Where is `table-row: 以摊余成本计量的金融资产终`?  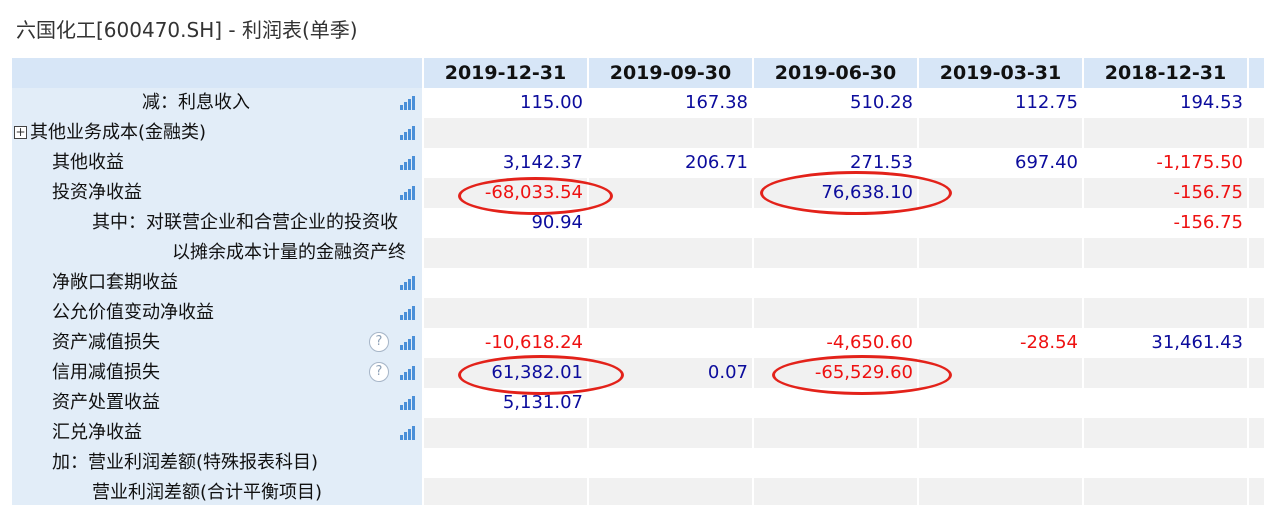 table-row: 以摊余成本计量的金融资产终 is located at coordinates (638, 253).